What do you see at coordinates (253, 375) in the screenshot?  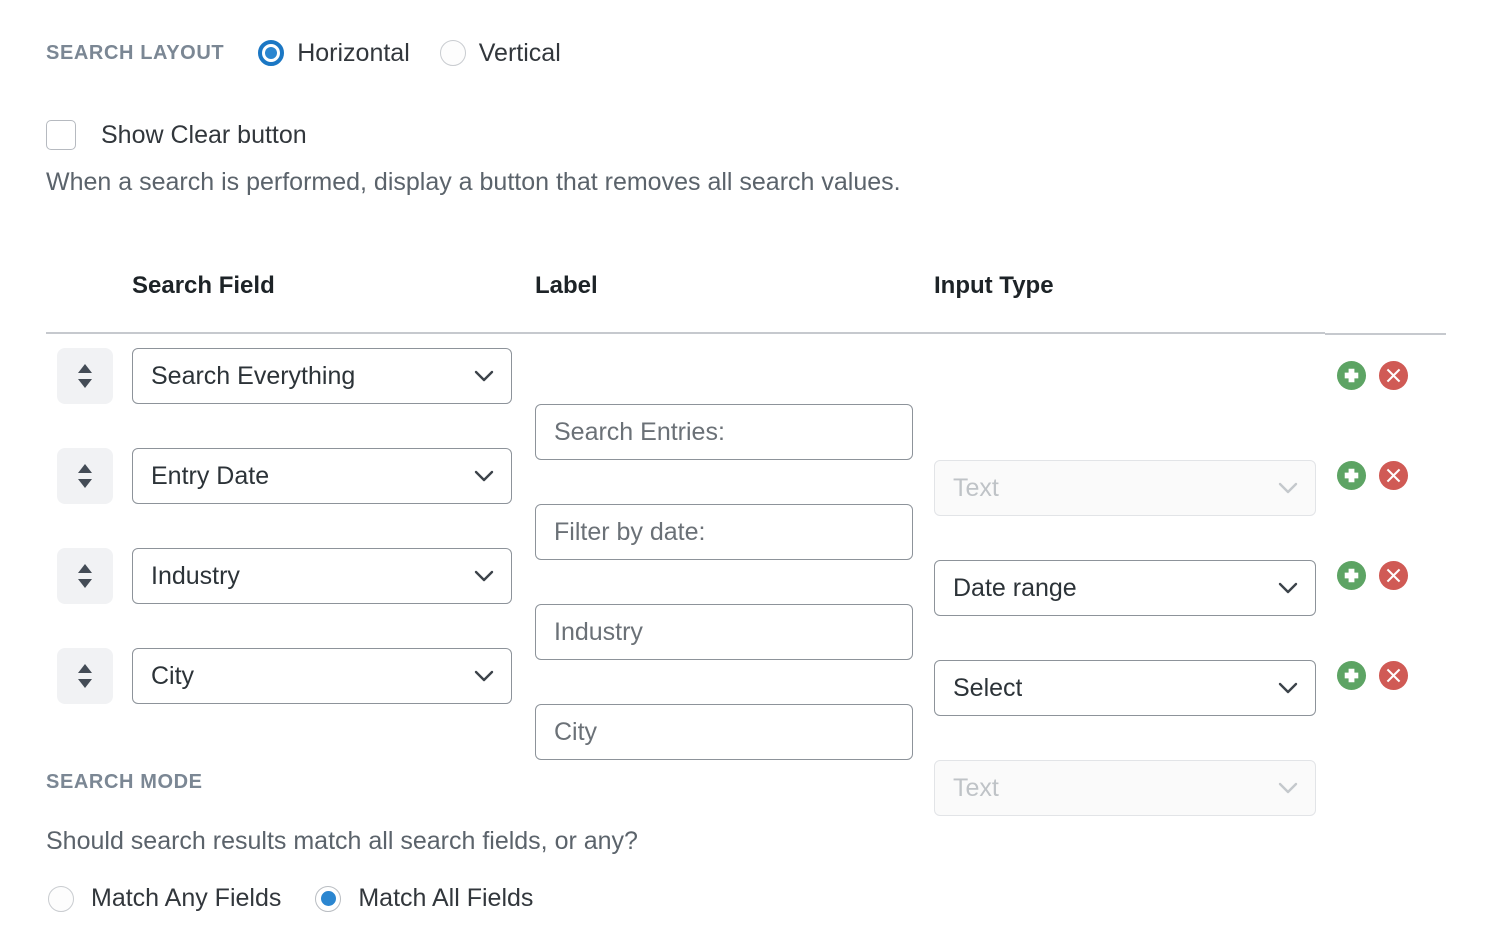 I see `select-search-field-value: Search Everything` at bounding box center [253, 375].